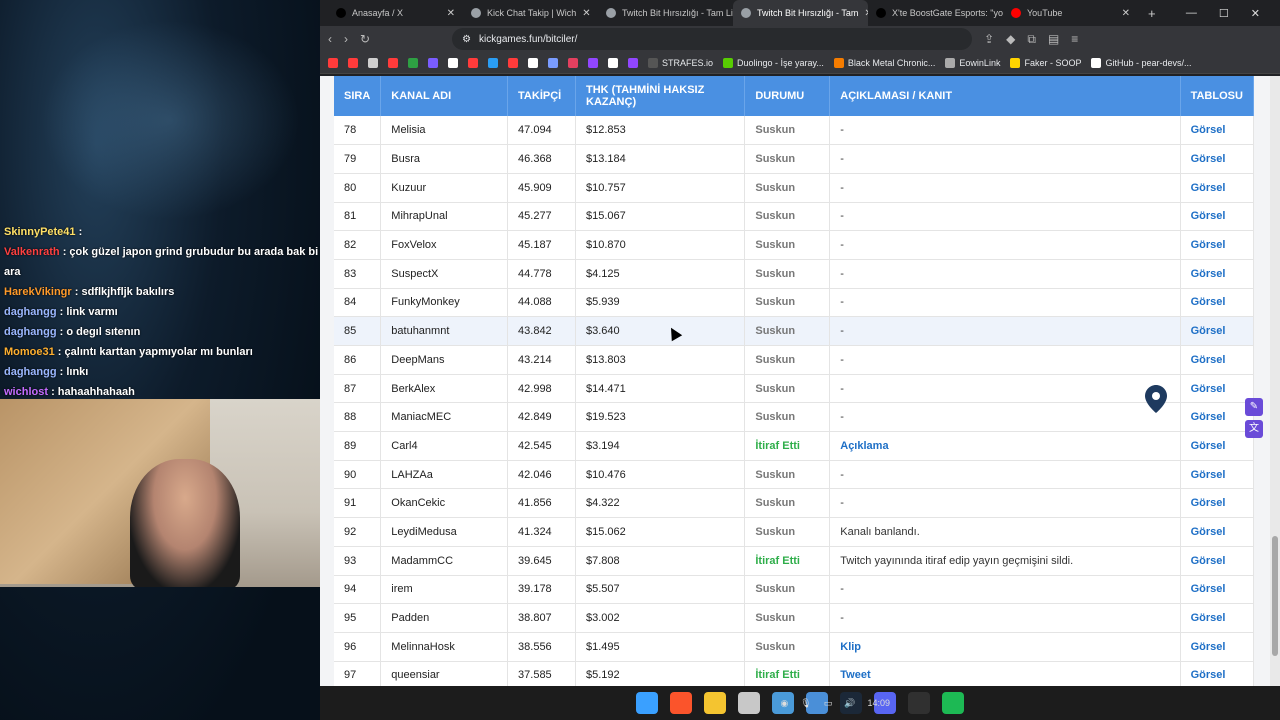 This screenshot has width=1280, height=720. Describe the element at coordinates (1053, 39) in the screenshot. I see `sidebar-icon: ▤` at that location.